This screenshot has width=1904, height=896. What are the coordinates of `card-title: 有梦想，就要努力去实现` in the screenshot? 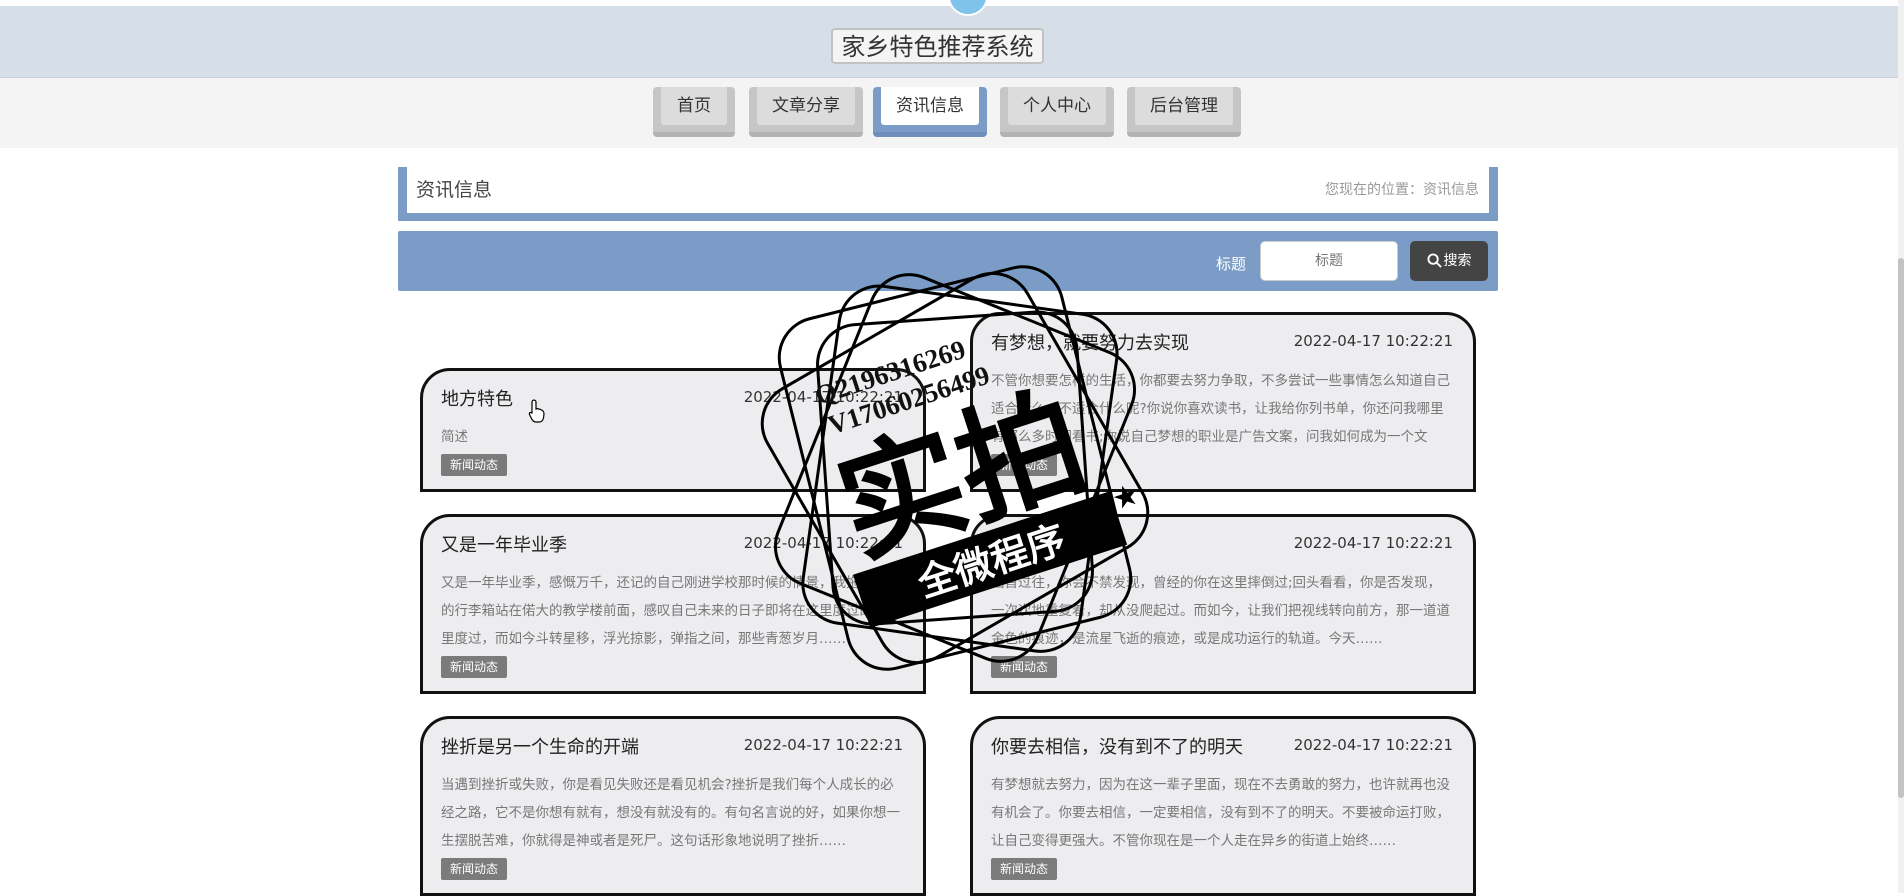 It's located at (1090, 343).